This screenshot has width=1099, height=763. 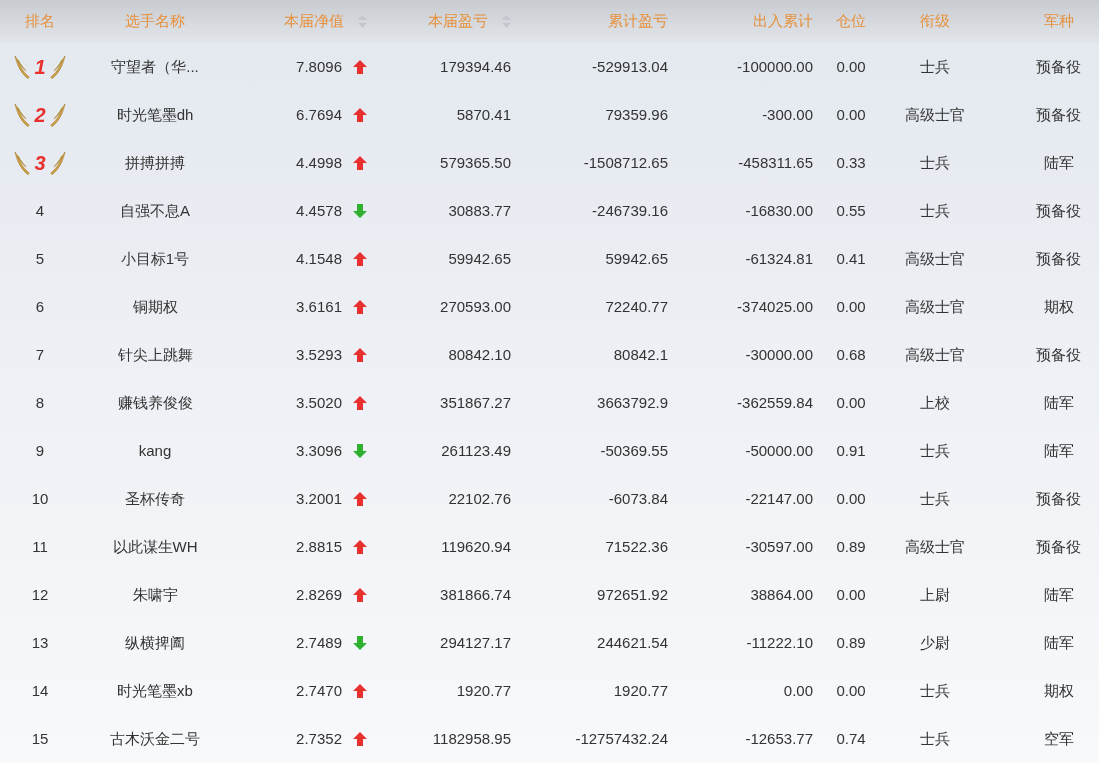 I want to click on table-cell-text: 579365.50, so click(x=475, y=162).